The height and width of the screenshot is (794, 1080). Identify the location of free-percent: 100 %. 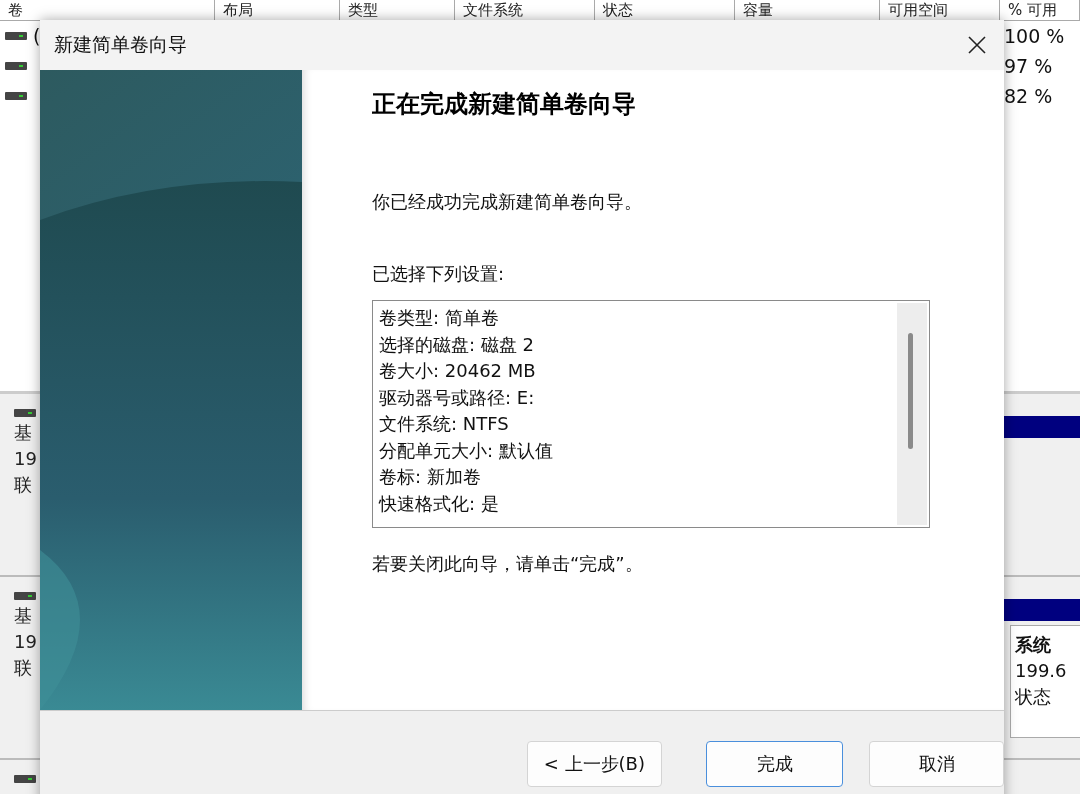
(1035, 36).